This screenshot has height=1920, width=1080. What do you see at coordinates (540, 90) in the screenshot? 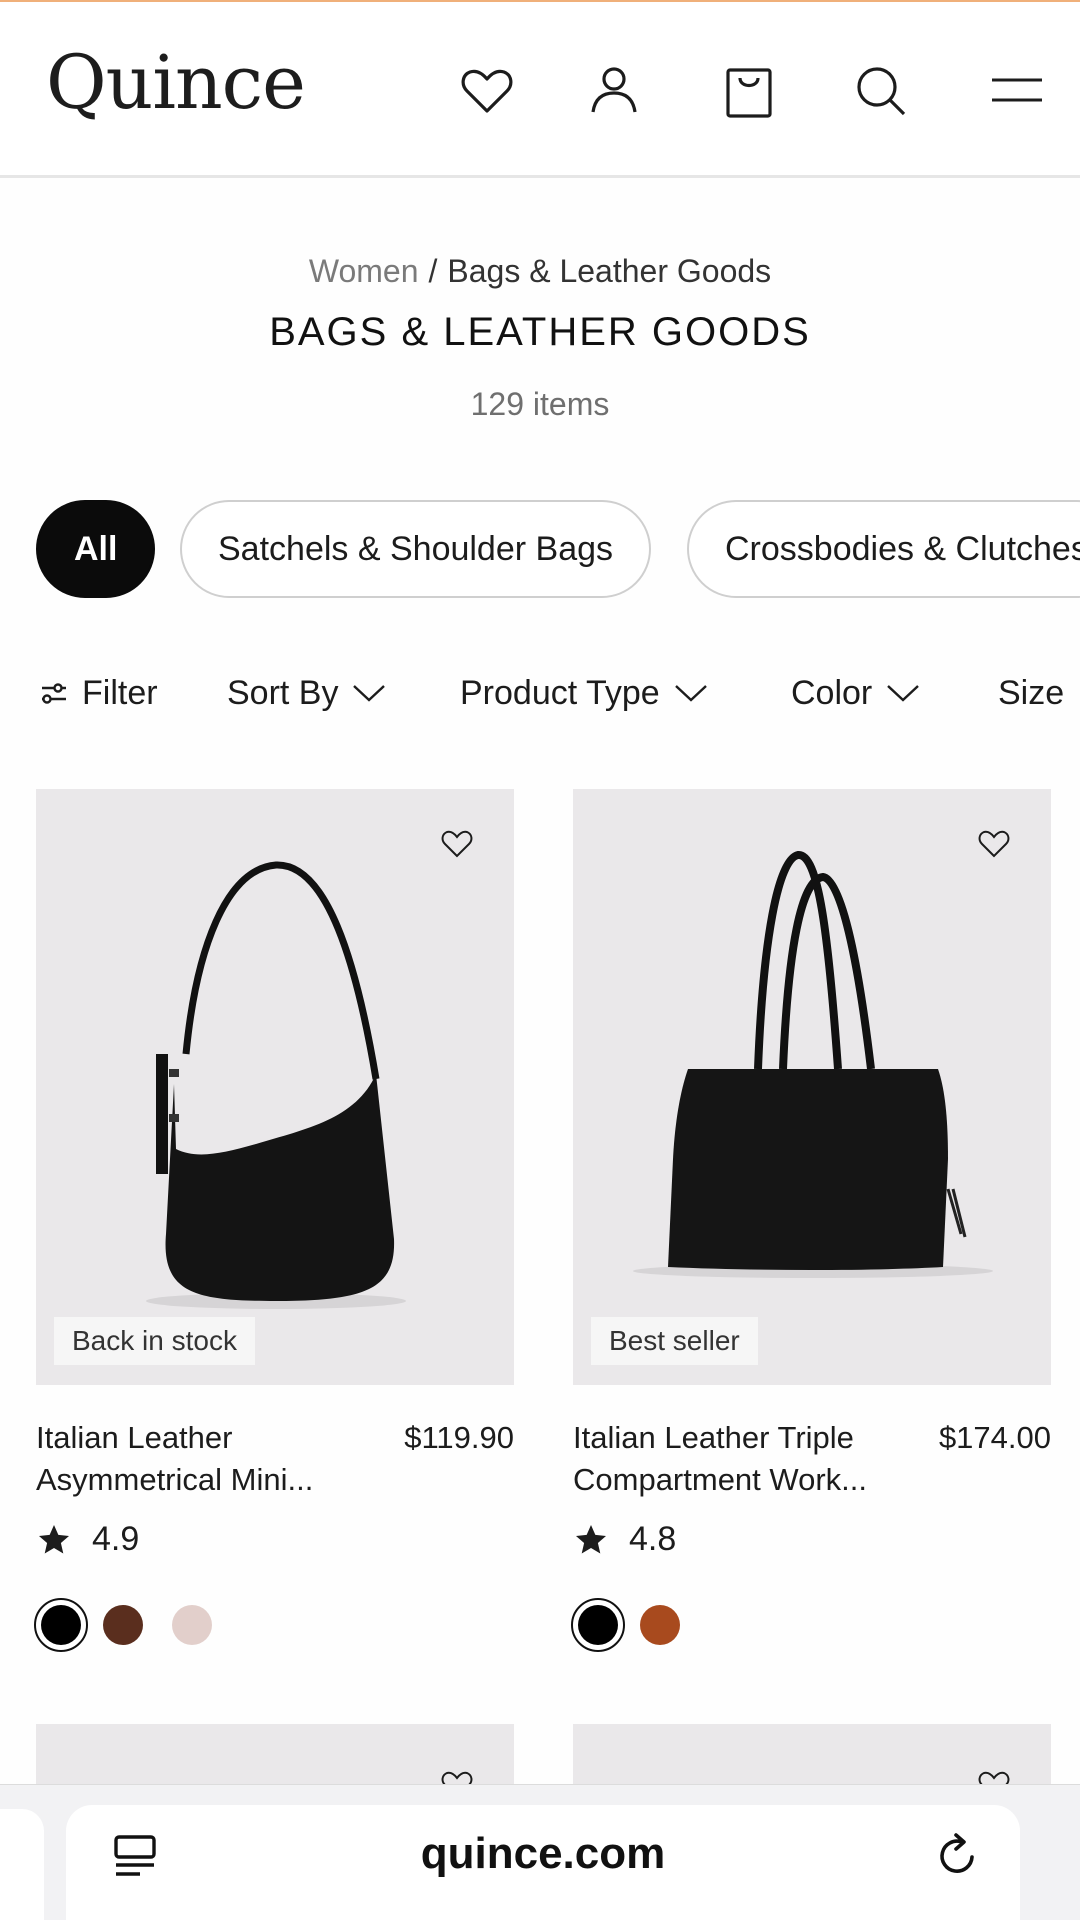
I see `site-header: Quince` at bounding box center [540, 90].